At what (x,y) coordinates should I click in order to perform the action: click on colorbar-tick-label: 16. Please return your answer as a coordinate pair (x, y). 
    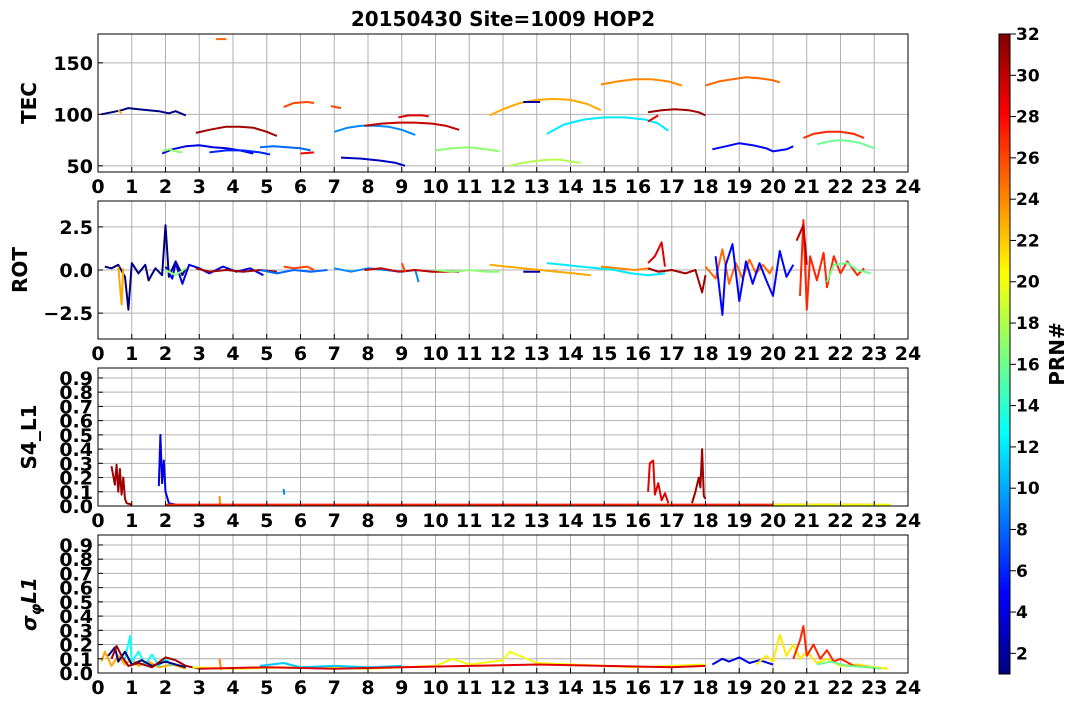
    Looking at the image, I should click on (1028, 365).